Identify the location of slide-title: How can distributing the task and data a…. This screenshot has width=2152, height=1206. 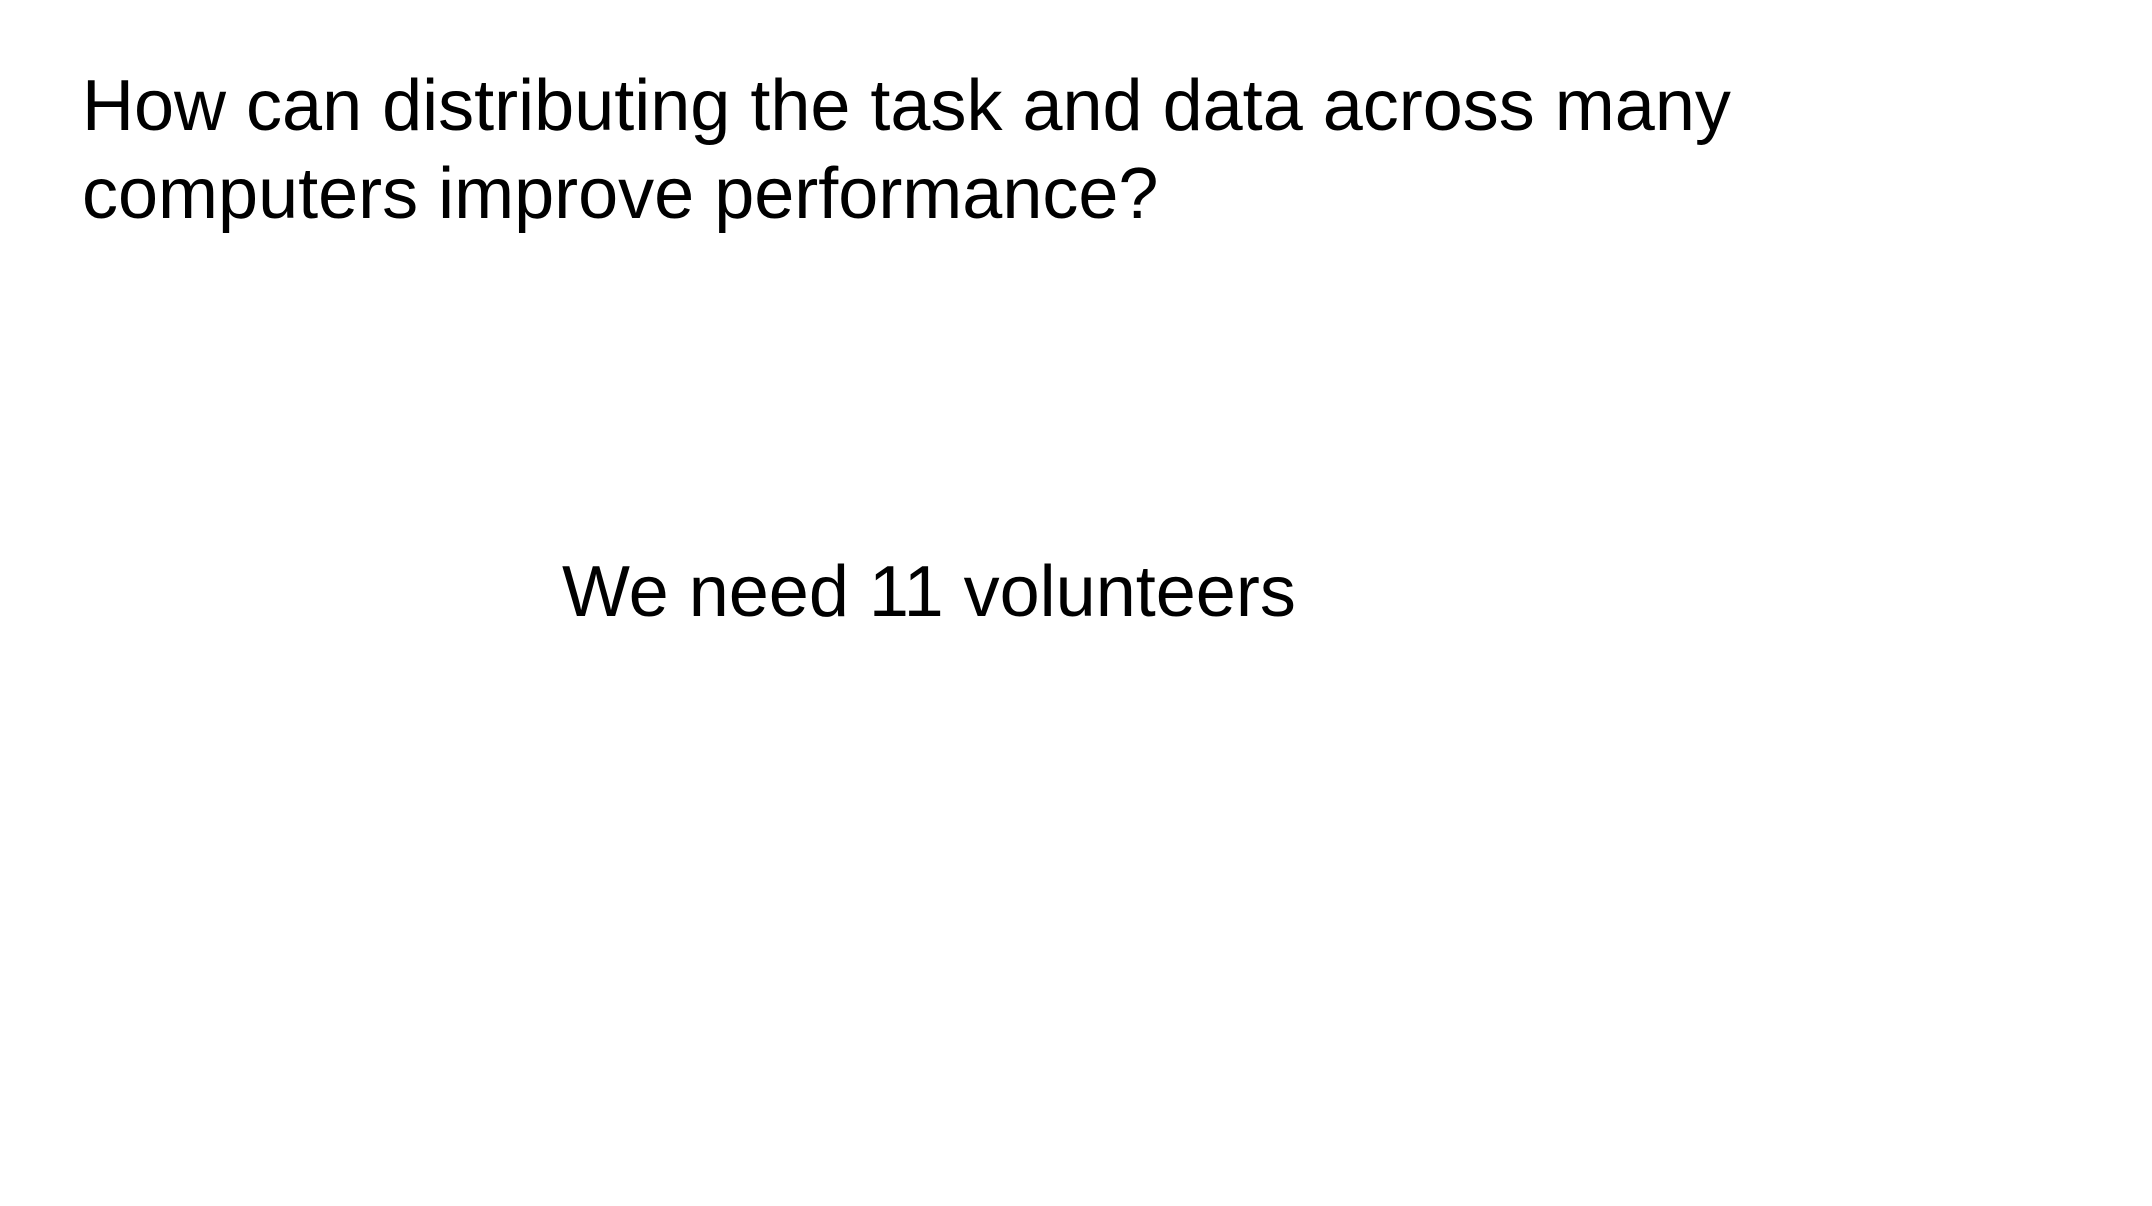
(1032, 150).